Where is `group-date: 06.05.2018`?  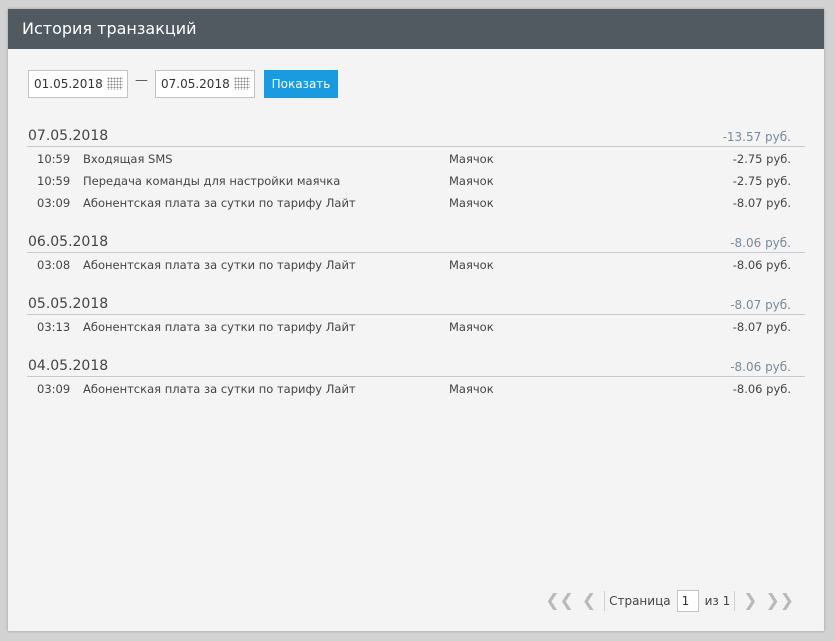 group-date: 06.05.2018 is located at coordinates (68, 242).